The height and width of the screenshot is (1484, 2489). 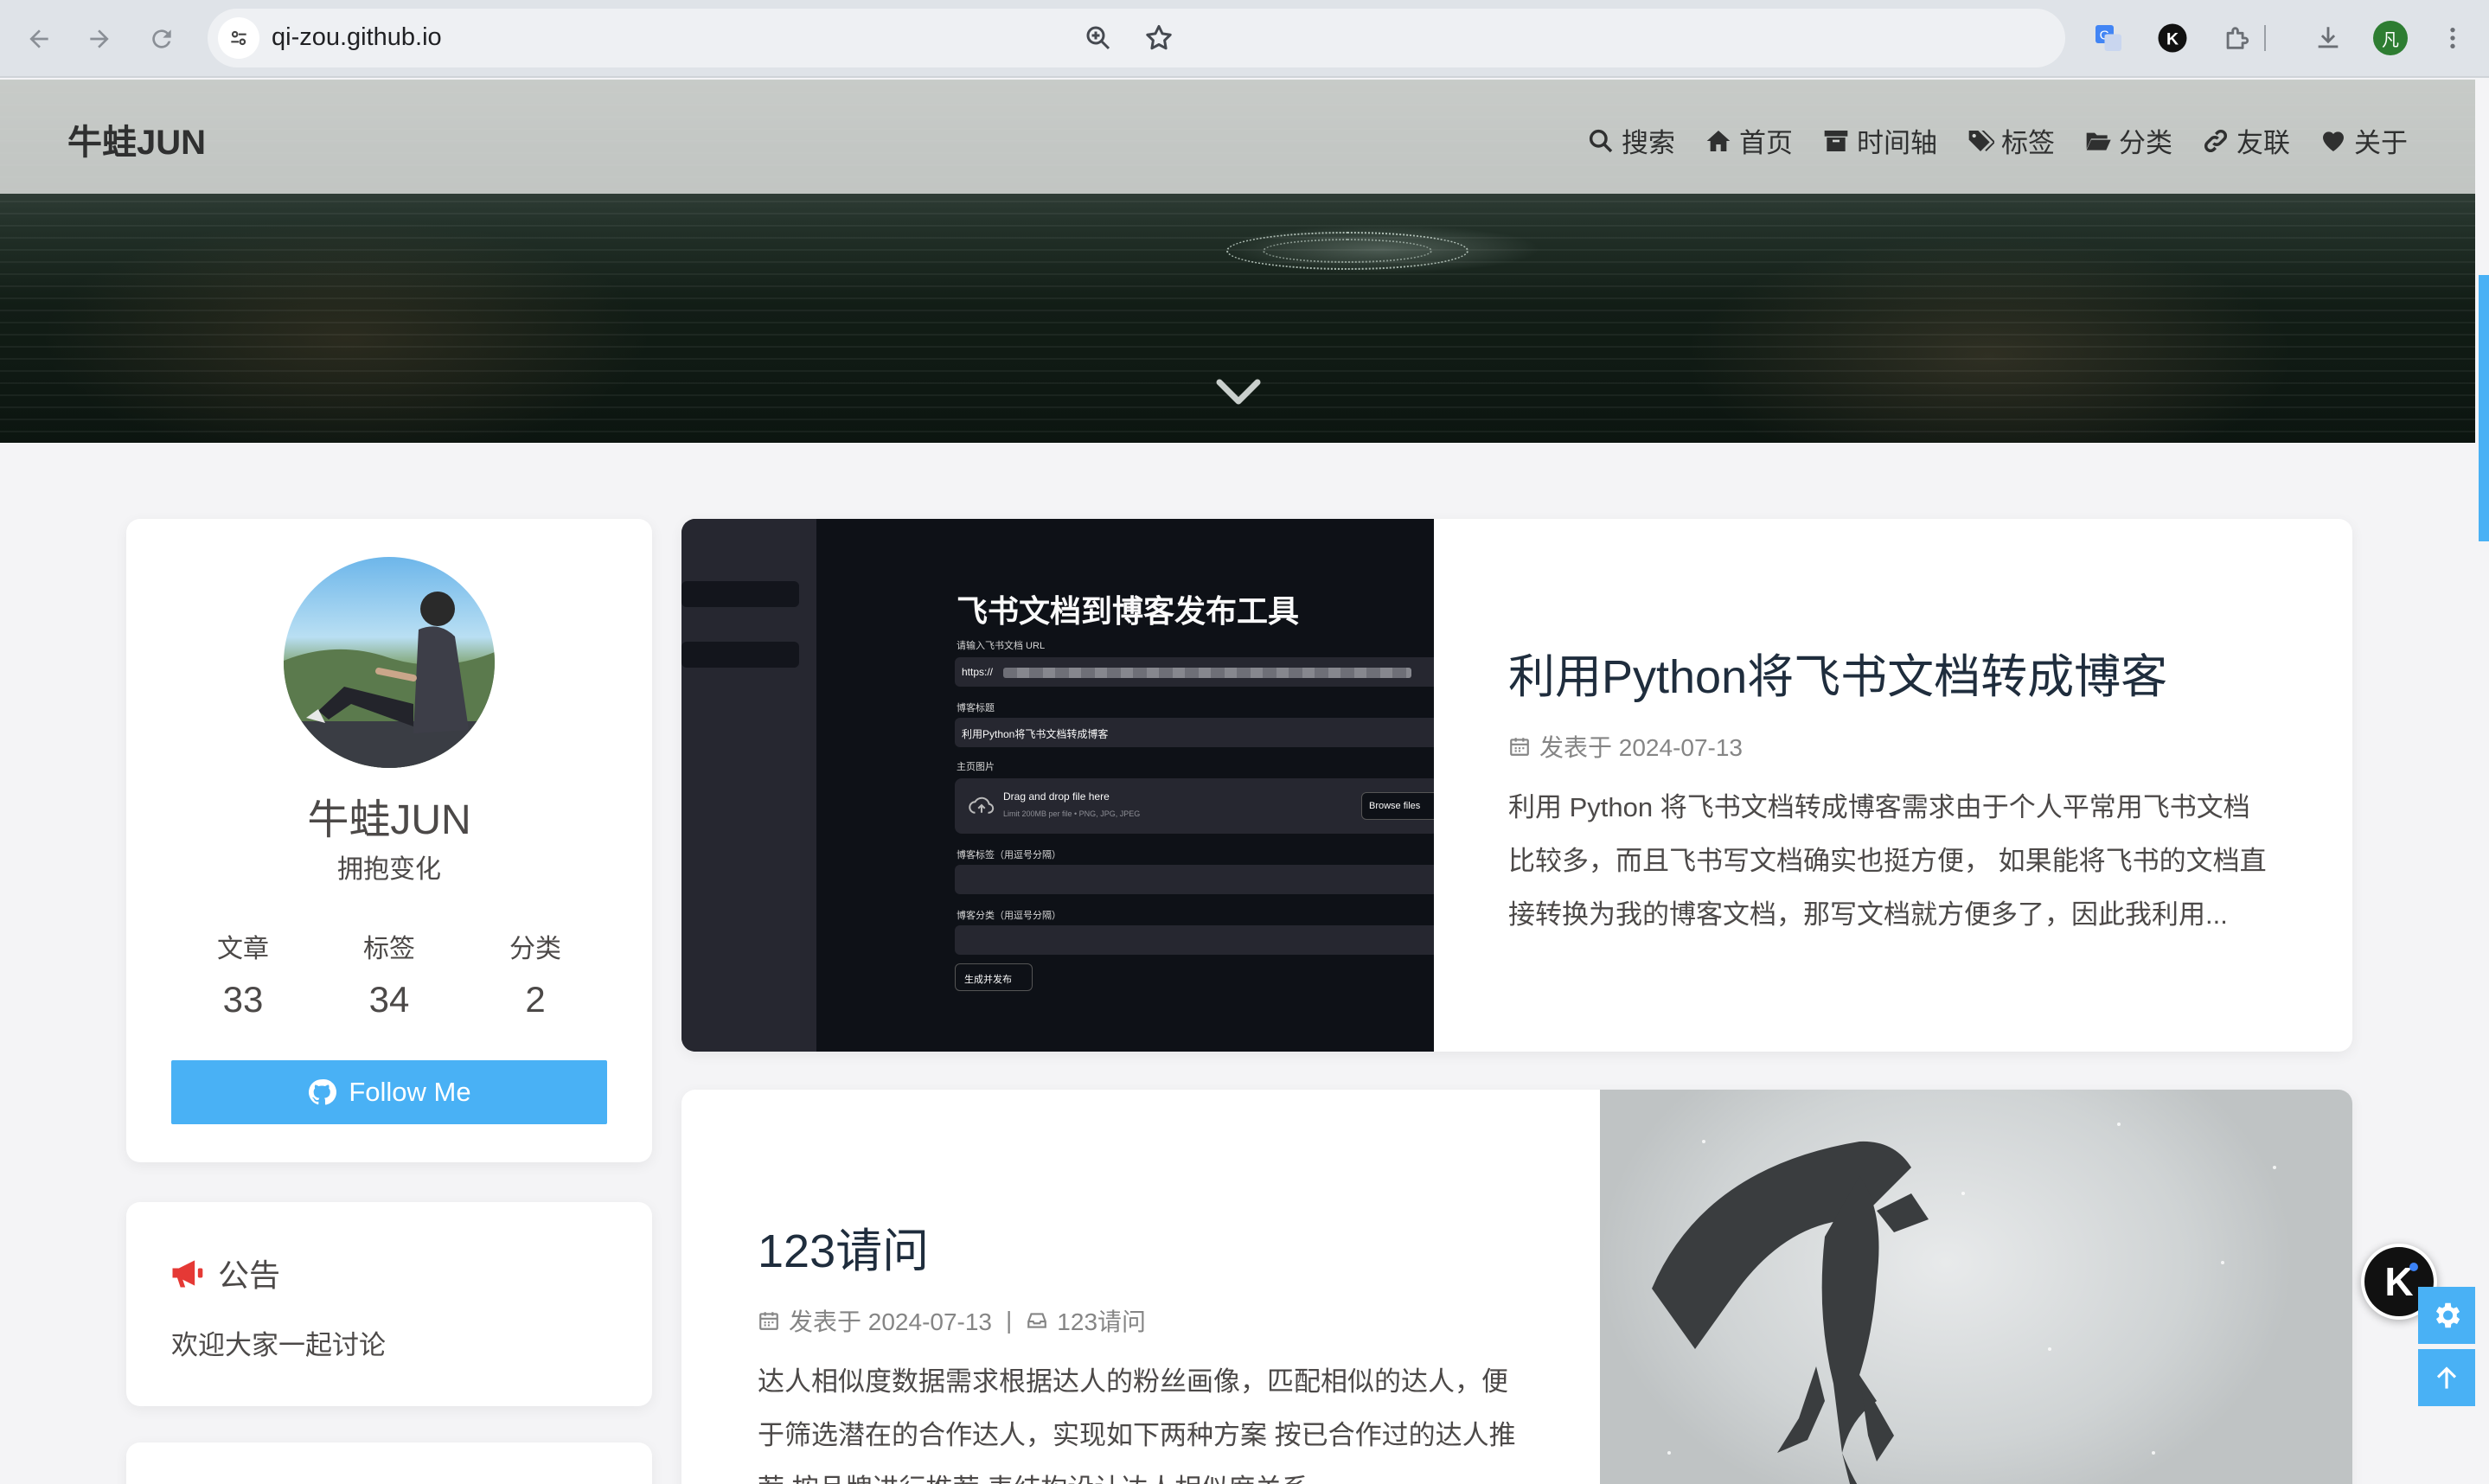 I want to click on announcement-header: 公告, so click(x=224, y=1273).